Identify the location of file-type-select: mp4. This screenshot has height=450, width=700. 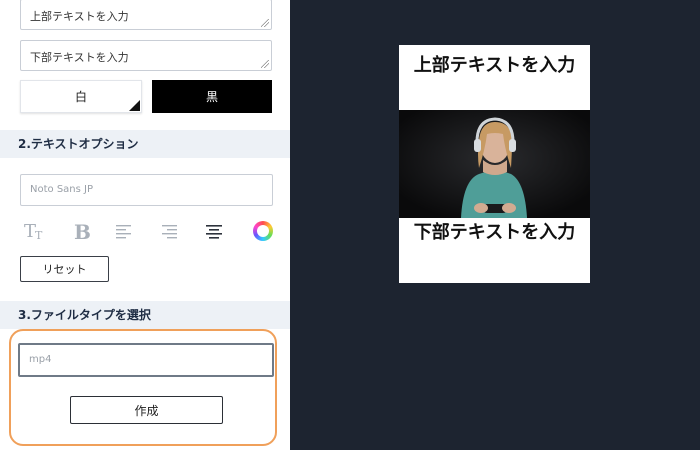
(146, 360).